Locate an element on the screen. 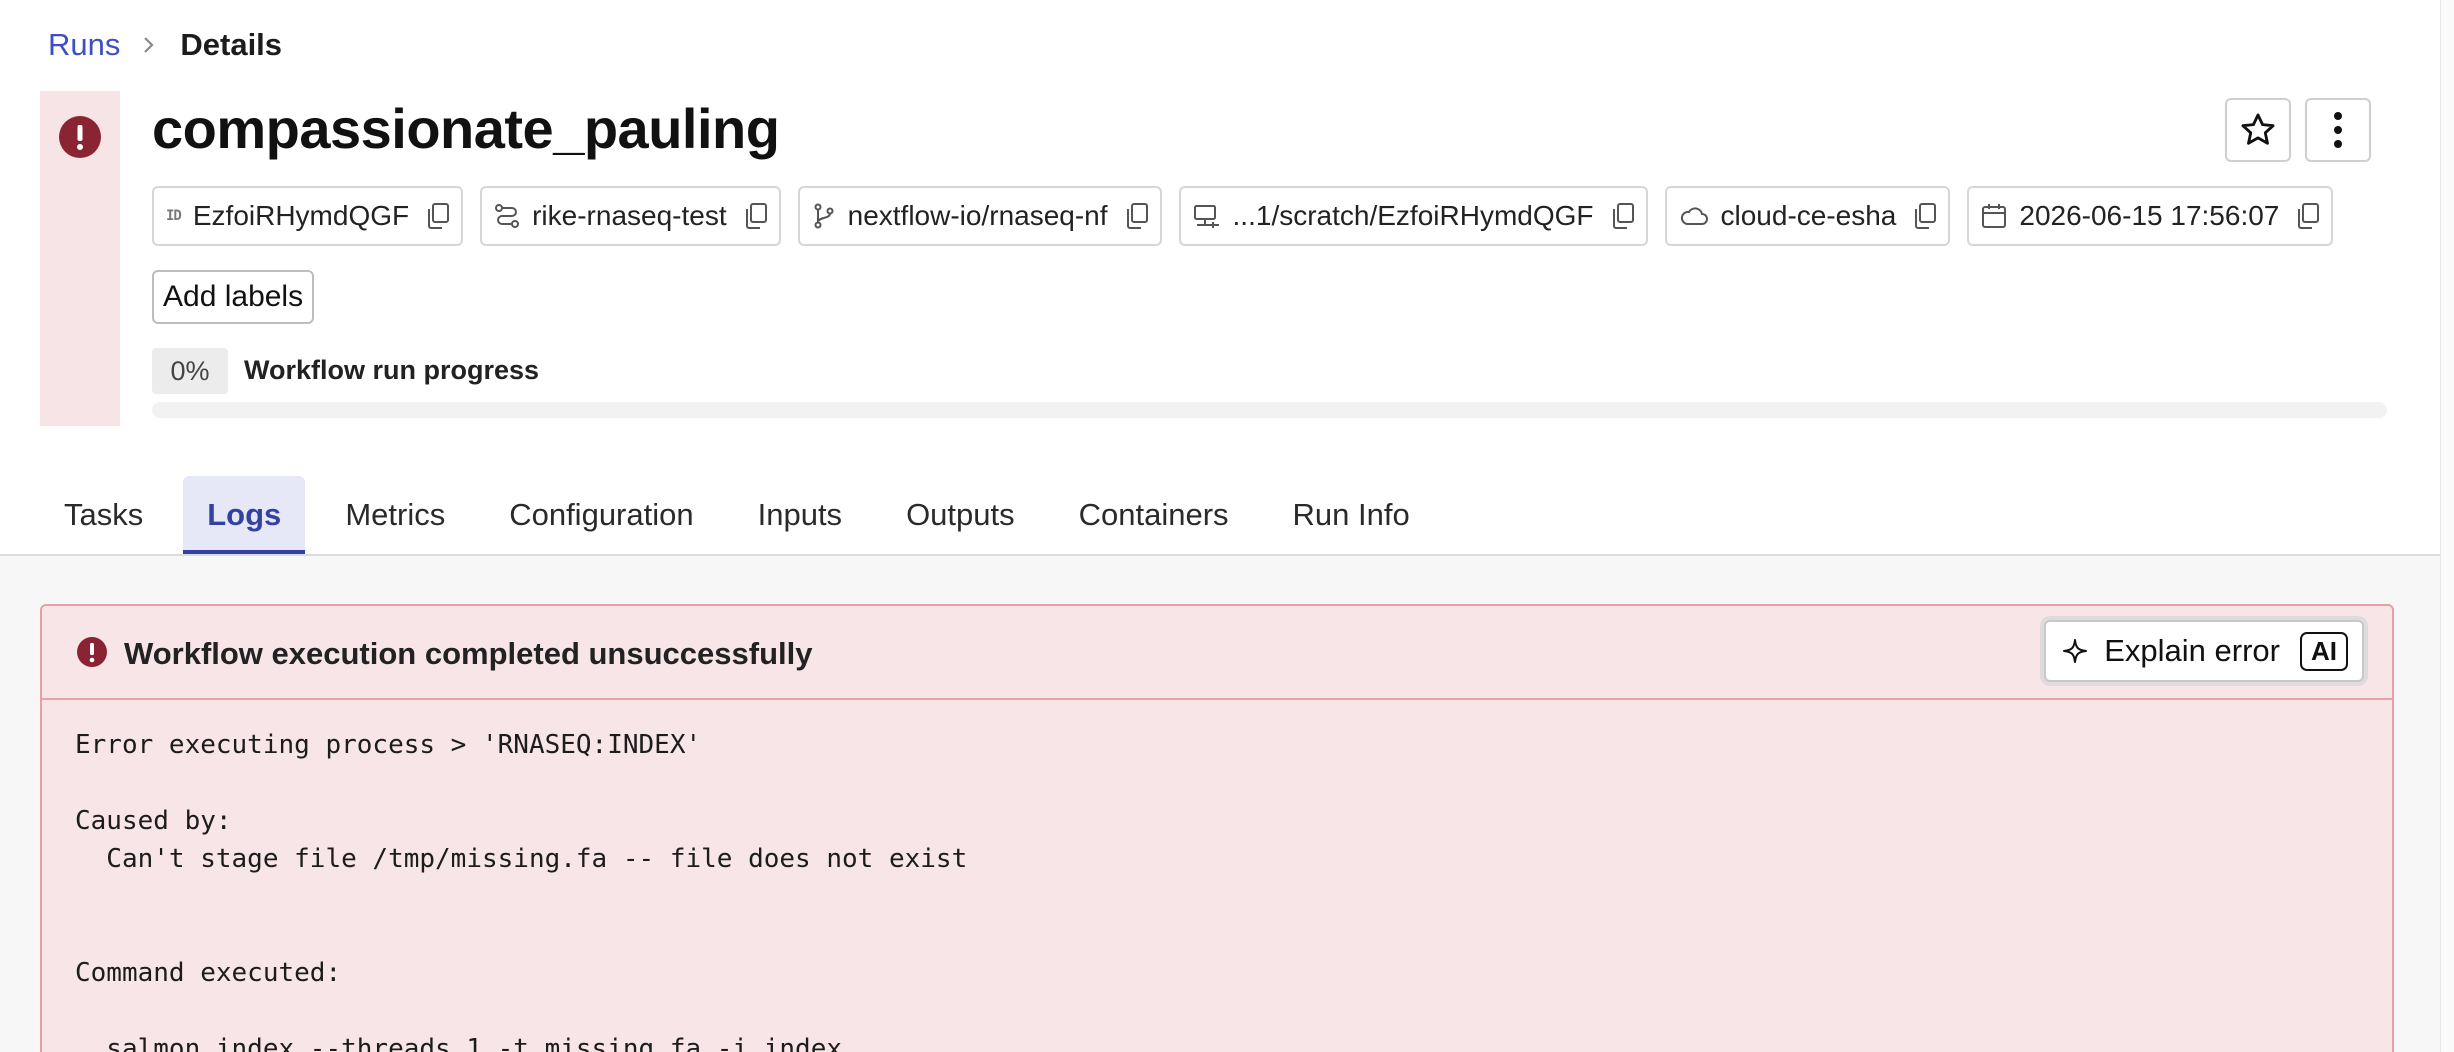 This screenshot has height=1052, width=2454. run-status-strip is located at coordinates (80, 258).